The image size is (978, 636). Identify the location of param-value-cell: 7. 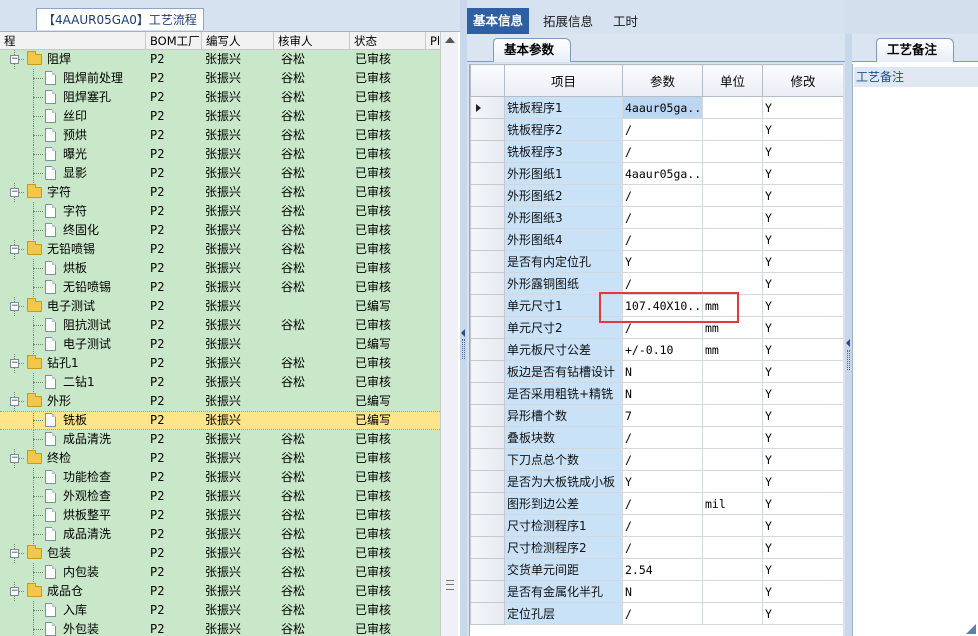
(662, 415).